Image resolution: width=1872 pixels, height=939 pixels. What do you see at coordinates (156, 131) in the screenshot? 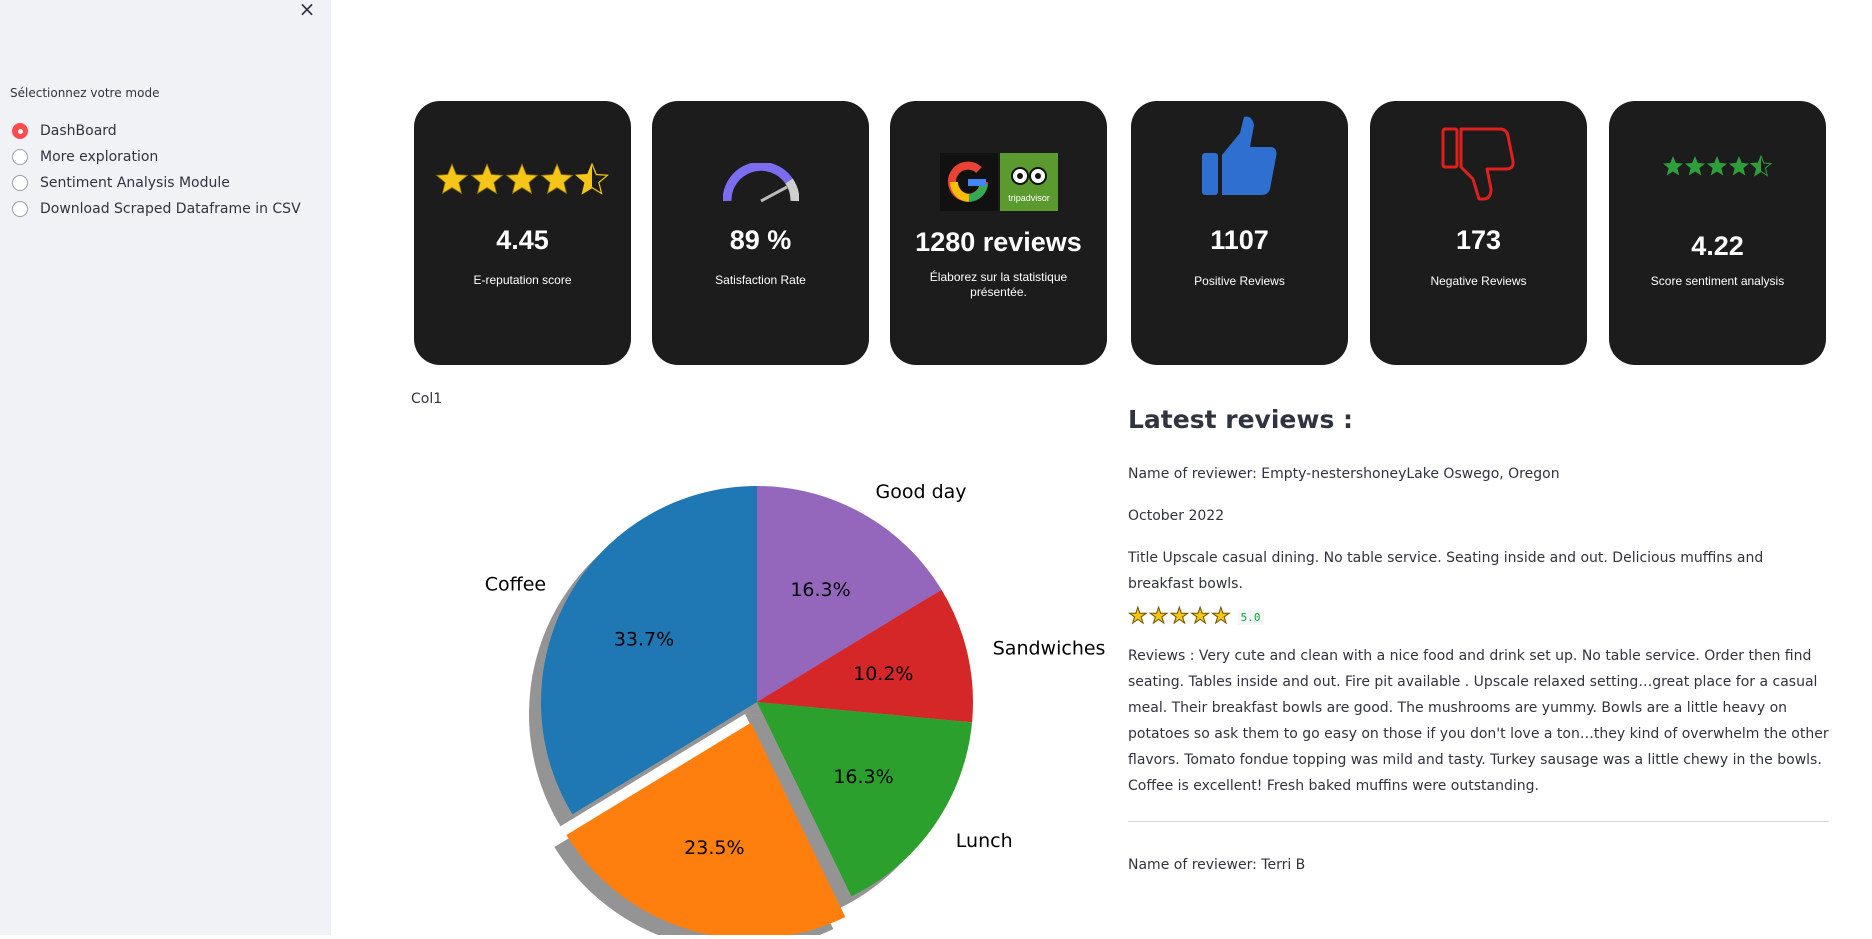
I see `radio-option-dashboard: DashBoard` at bounding box center [156, 131].